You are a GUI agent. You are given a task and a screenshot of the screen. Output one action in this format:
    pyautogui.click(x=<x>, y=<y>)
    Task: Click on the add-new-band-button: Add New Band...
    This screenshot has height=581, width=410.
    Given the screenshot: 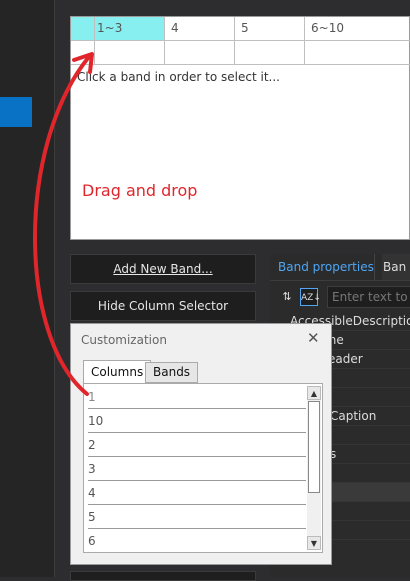 What is the action you would take?
    pyautogui.click(x=163, y=269)
    